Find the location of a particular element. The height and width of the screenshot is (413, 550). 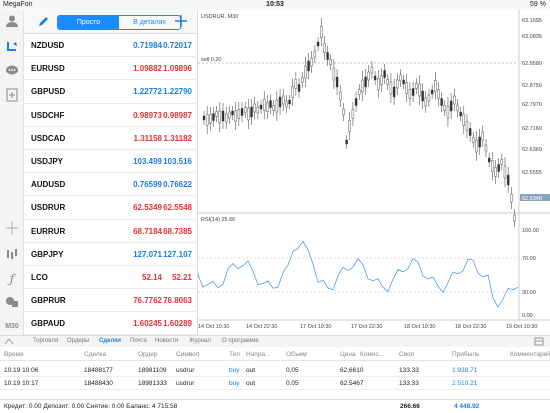

quote-row: USDJPY 103.499 103.516 is located at coordinates (110, 162).